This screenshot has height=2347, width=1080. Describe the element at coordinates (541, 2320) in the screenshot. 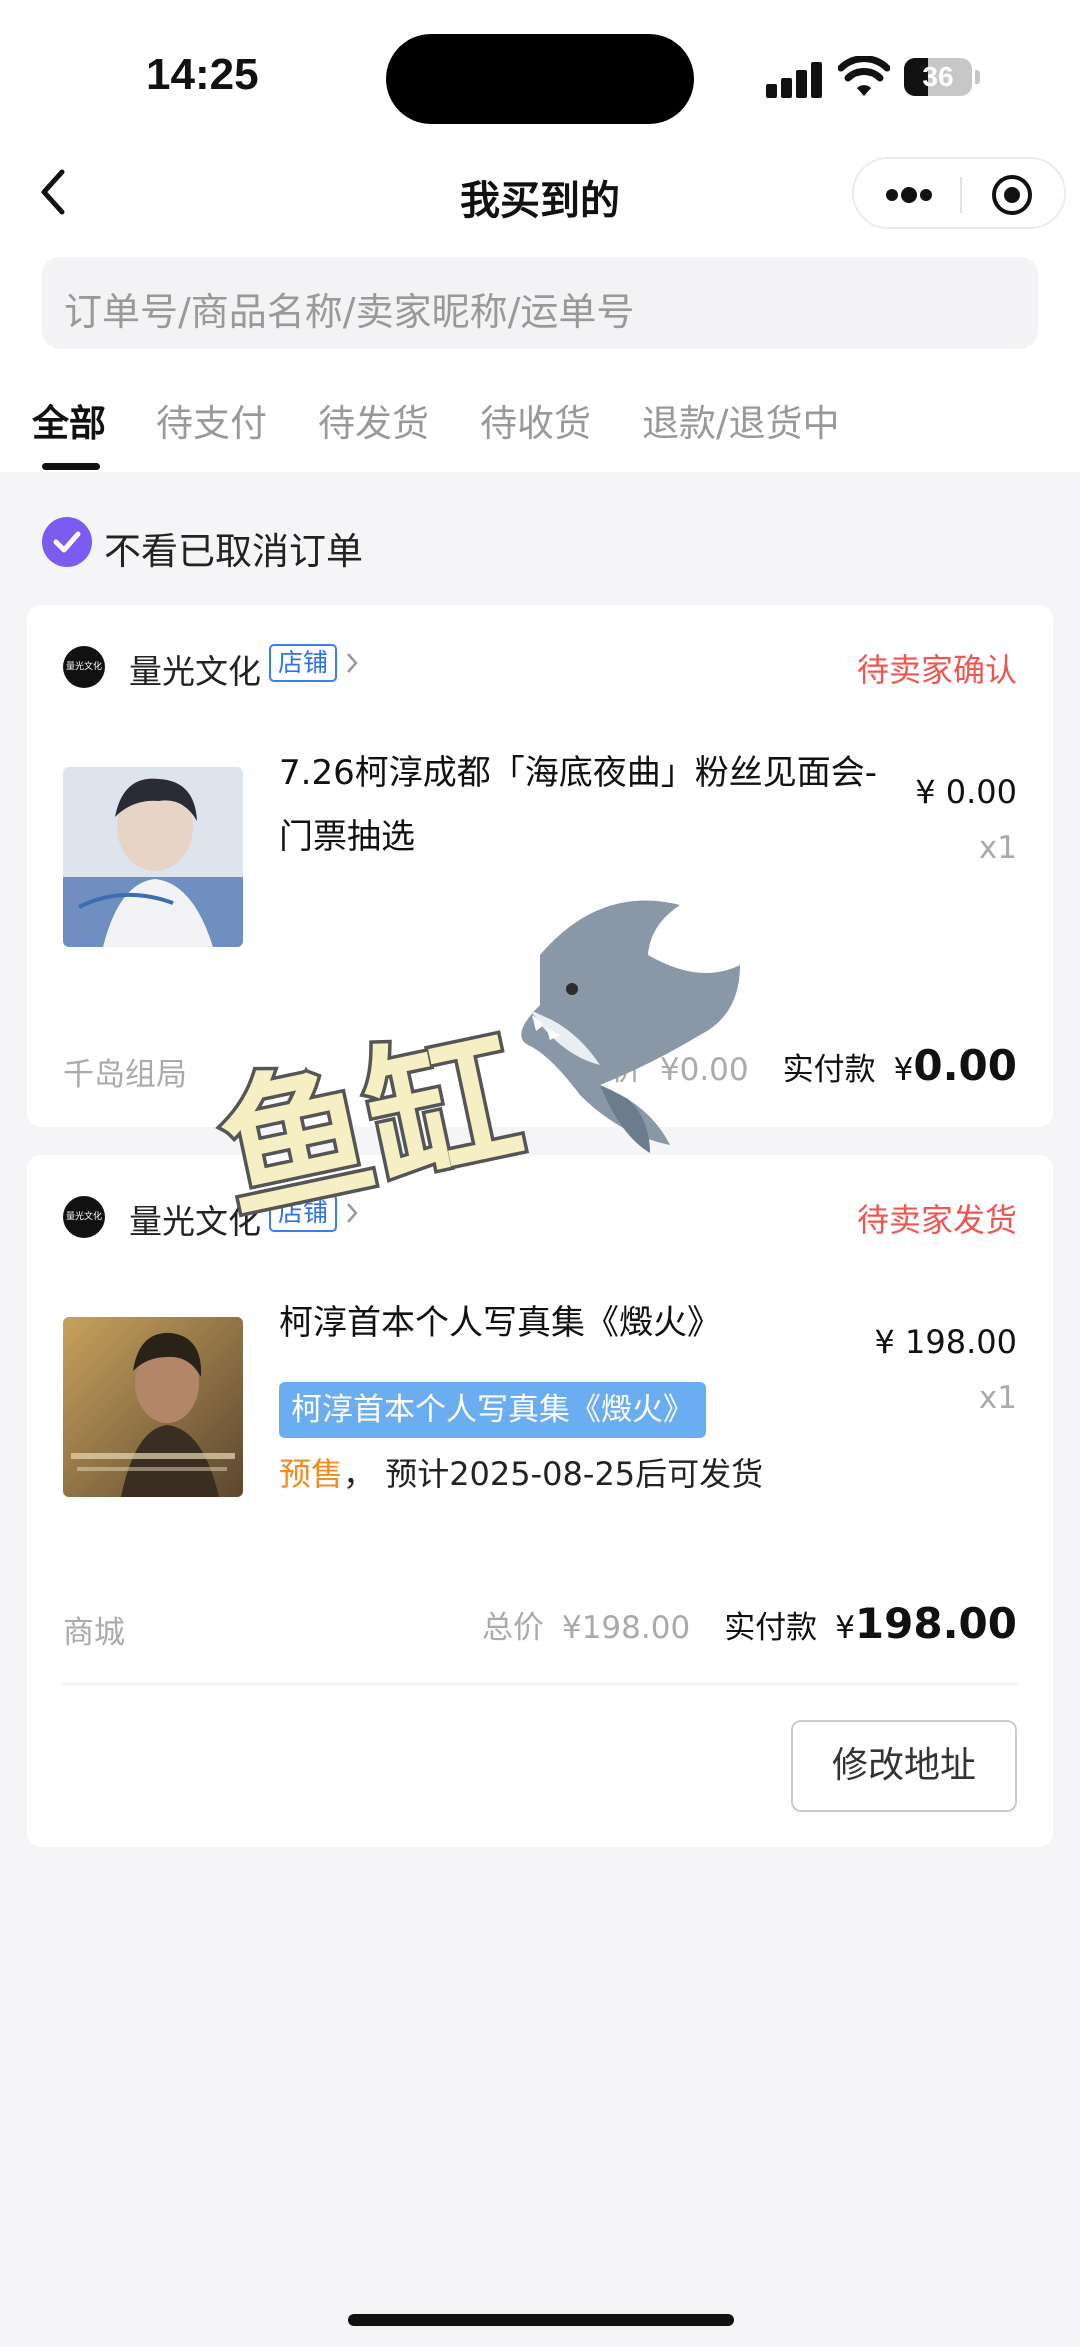

I see `home-indicator` at that location.